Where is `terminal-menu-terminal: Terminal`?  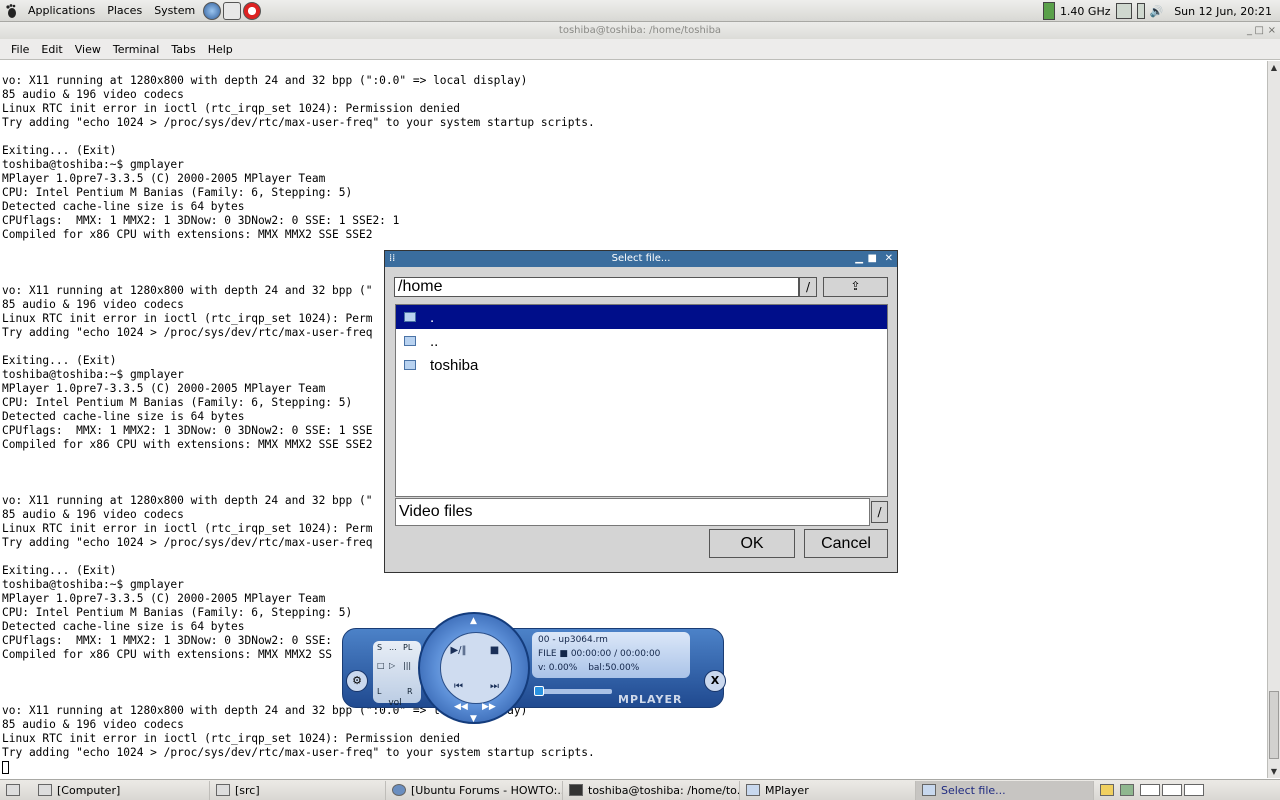 terminal-menu-terminal: Terminal is located at coordinates (136, 49).